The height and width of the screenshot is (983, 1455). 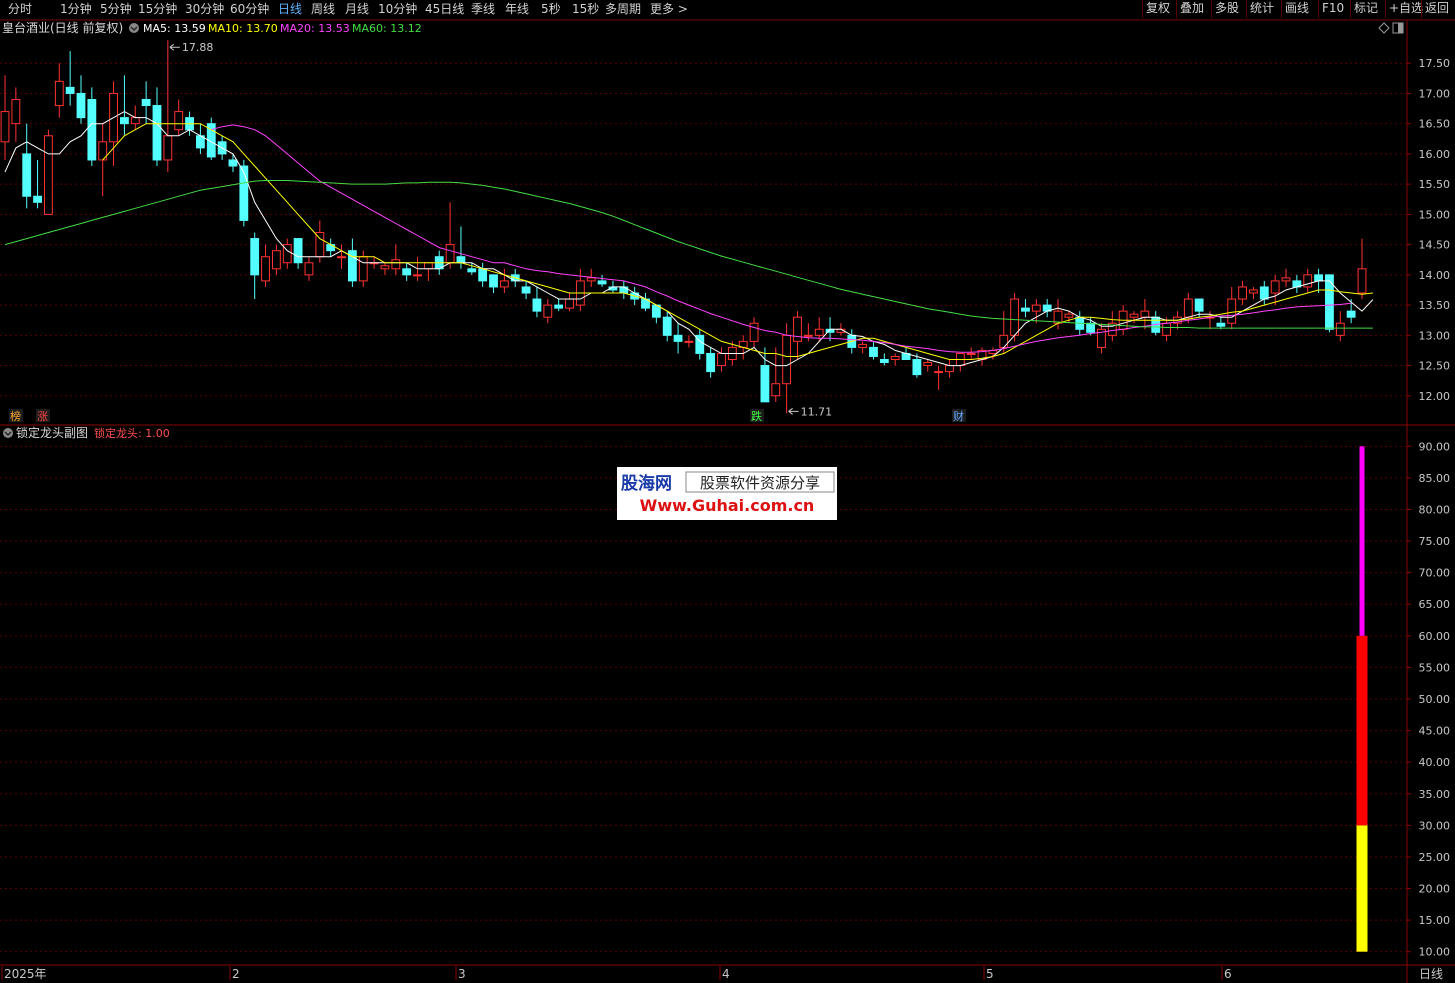 I want to click on x-axis-label: 3, so click(x=462, y=974).